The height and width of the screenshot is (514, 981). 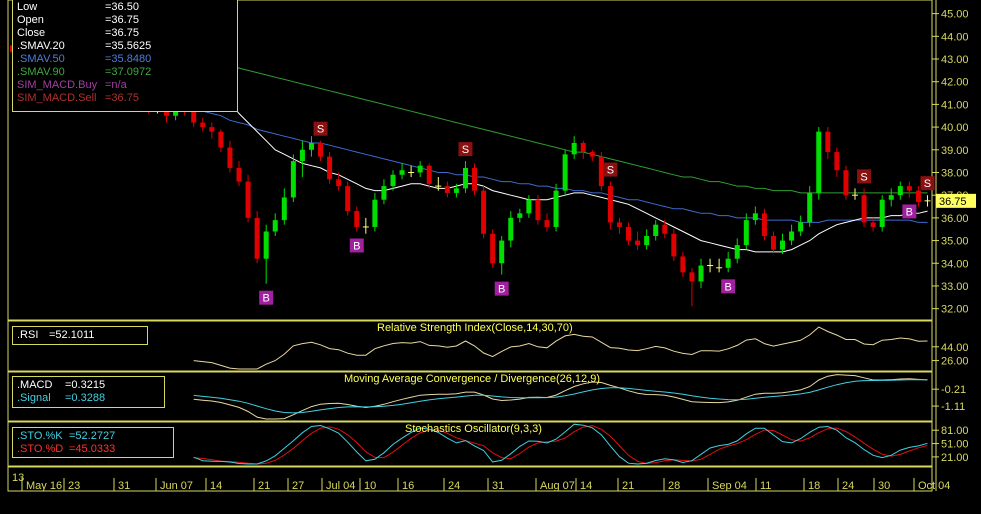 What do you see at coordinates (814, 486) in the screenshot?
I see `x-tick-label: 18` at bounding box center [814, 486].